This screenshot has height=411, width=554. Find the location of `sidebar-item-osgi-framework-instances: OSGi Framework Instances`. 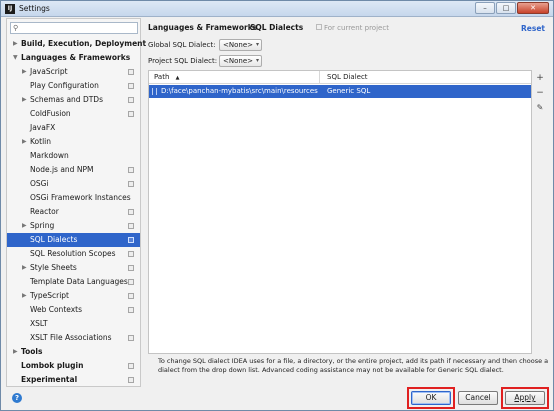

sidebar-item-osgi-framework-instances: OSGi Framework Instances is located at coordinates (73, 198).